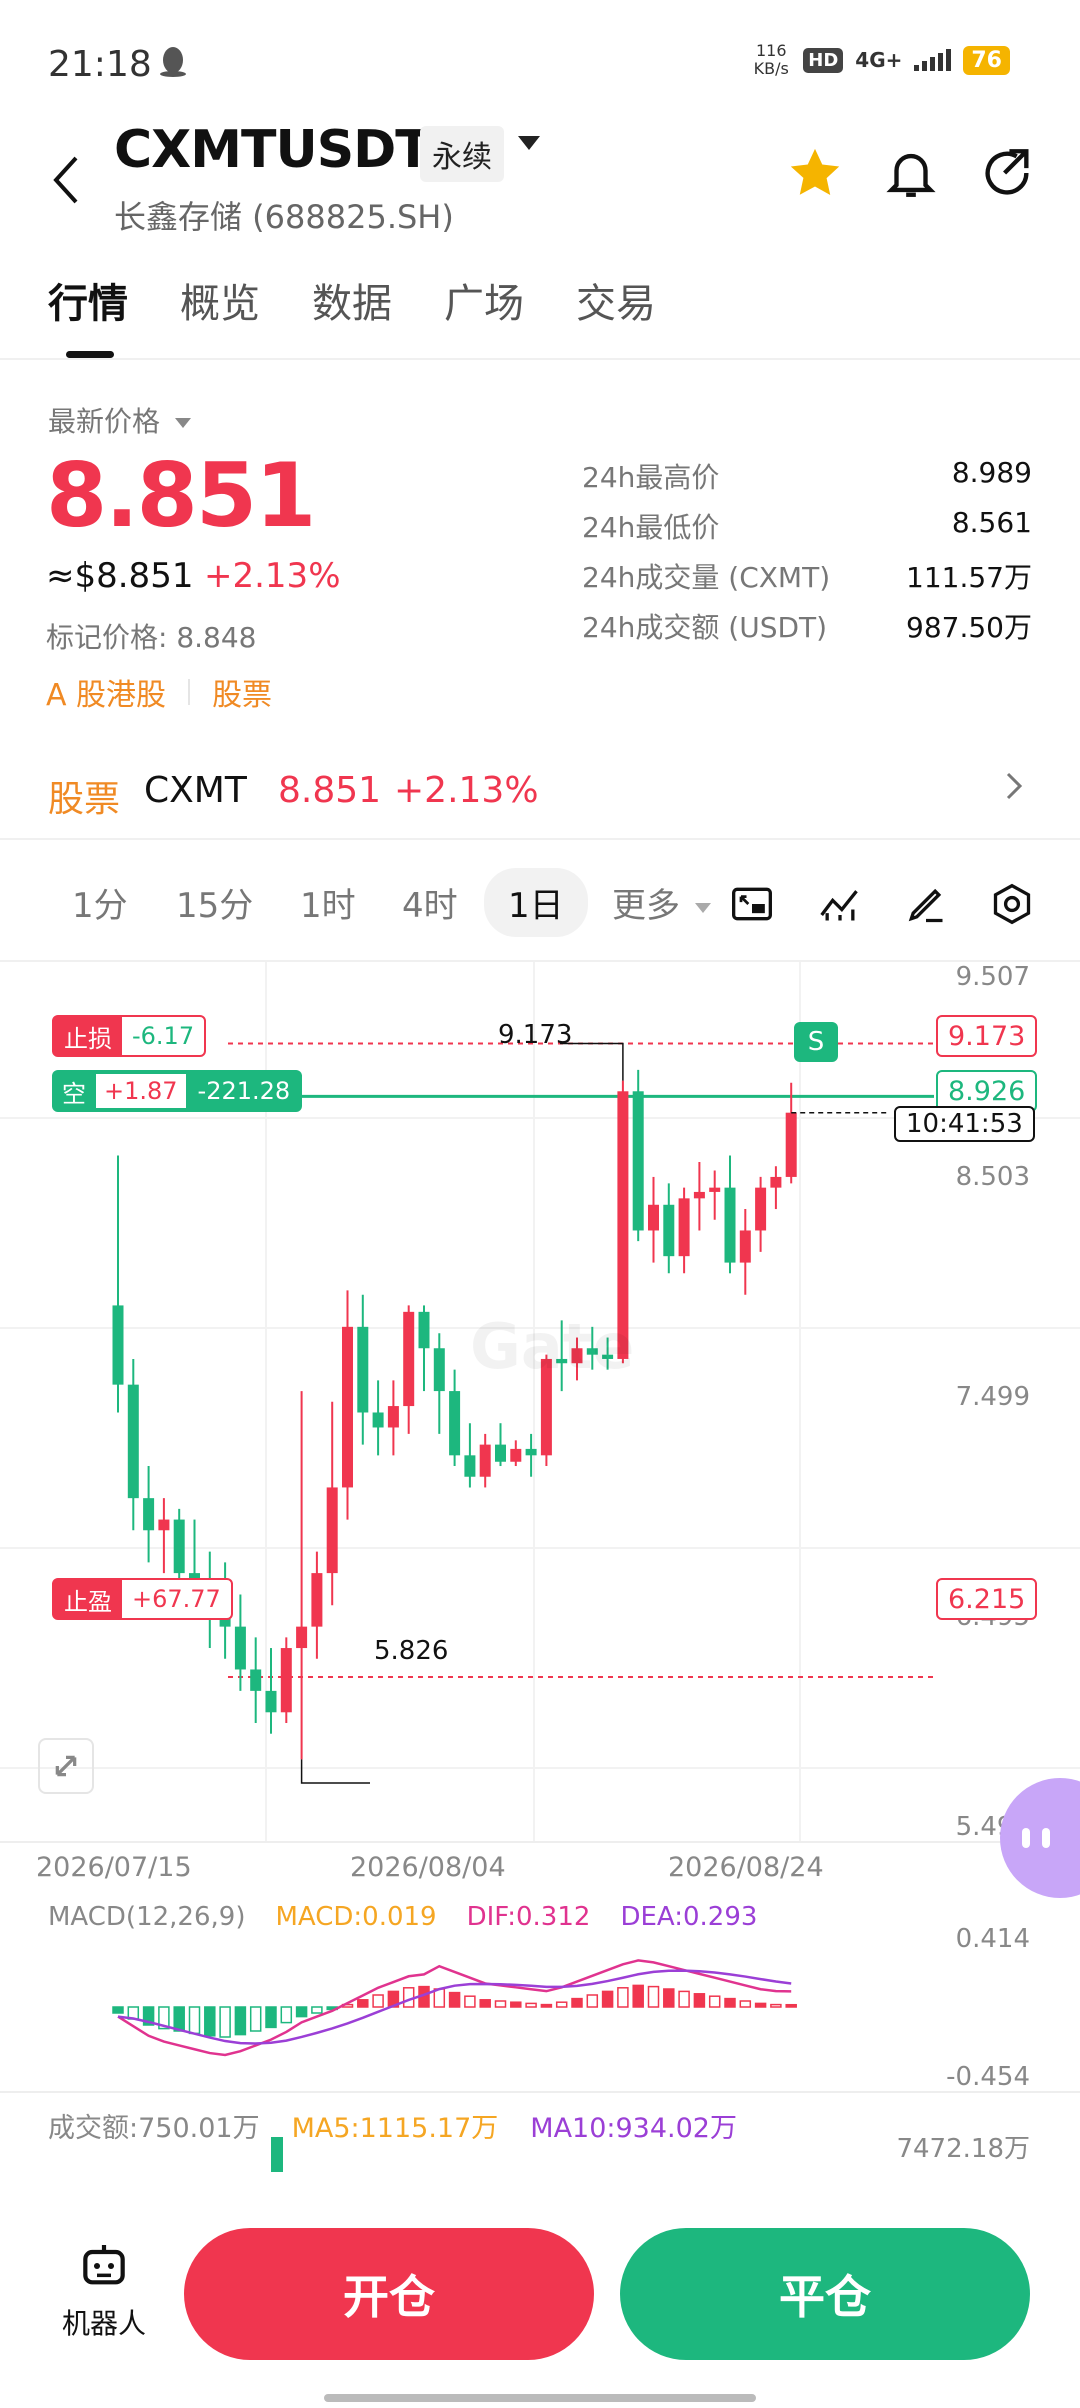  What do you see at coordinates (752, 904) in the screenshot?
I see `picture-in-picture-icon` at bounding box center [752, 904].